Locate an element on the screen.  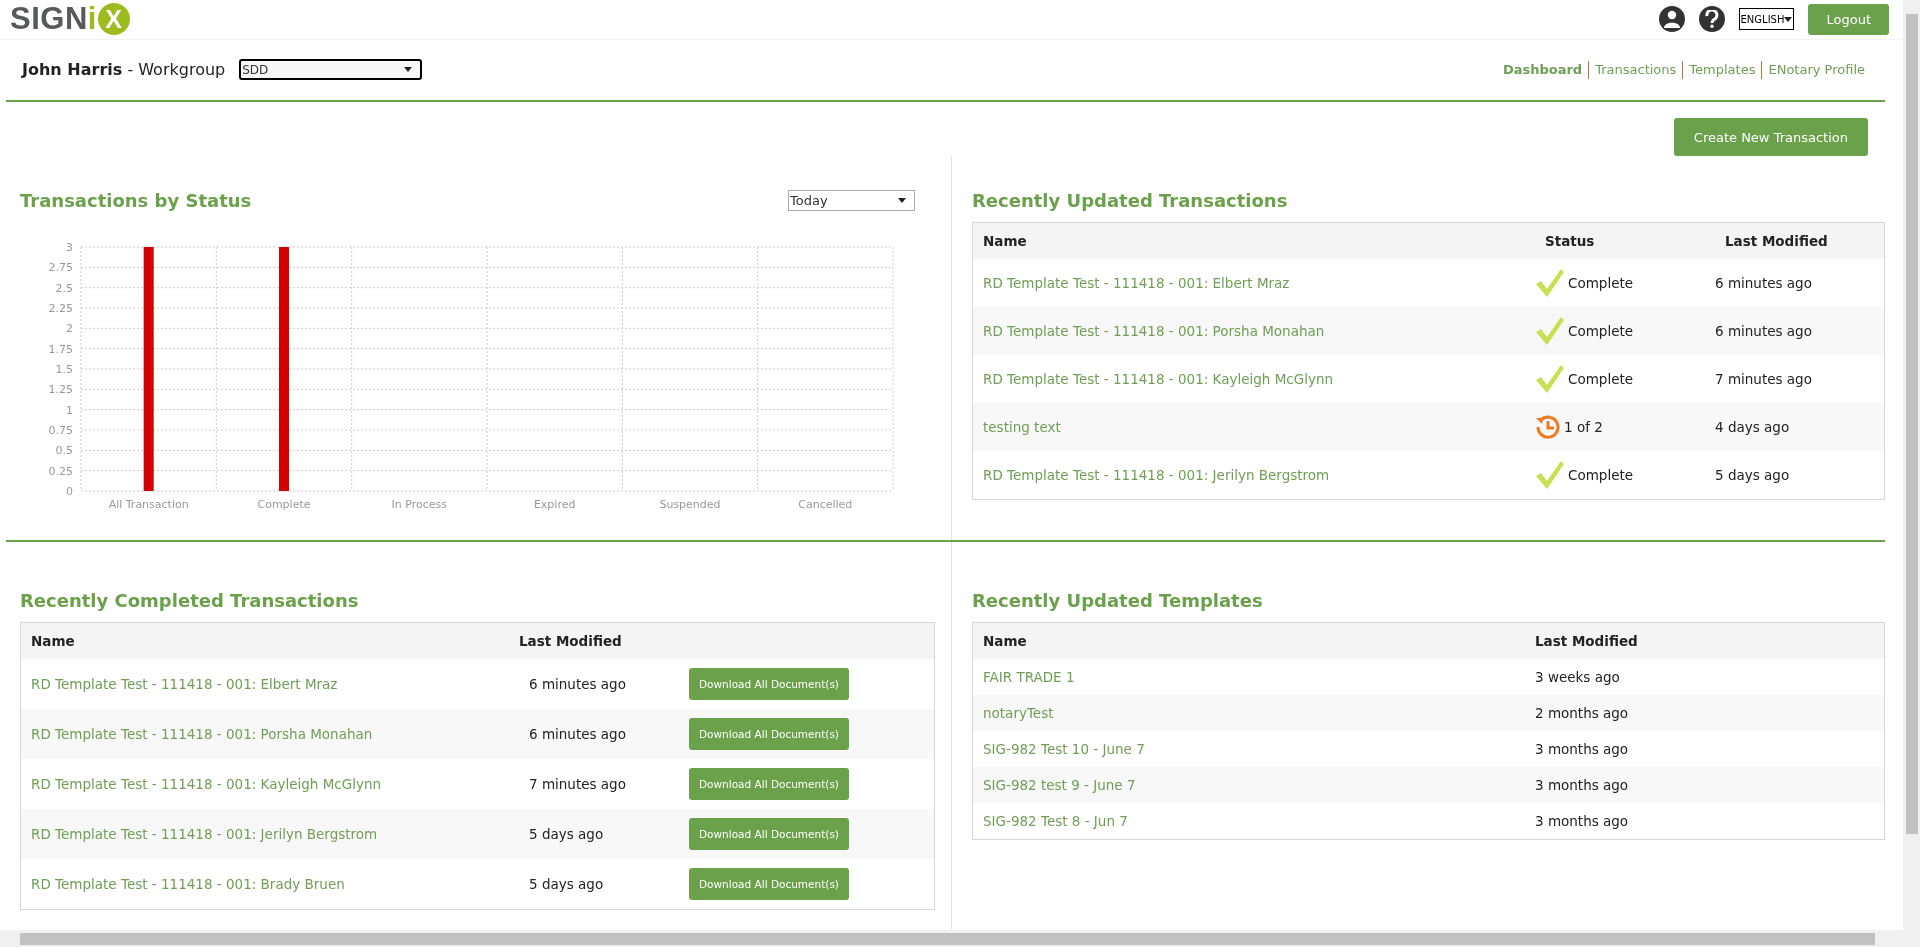
nav-link: Transactions is located at coordinates (1636, 70).